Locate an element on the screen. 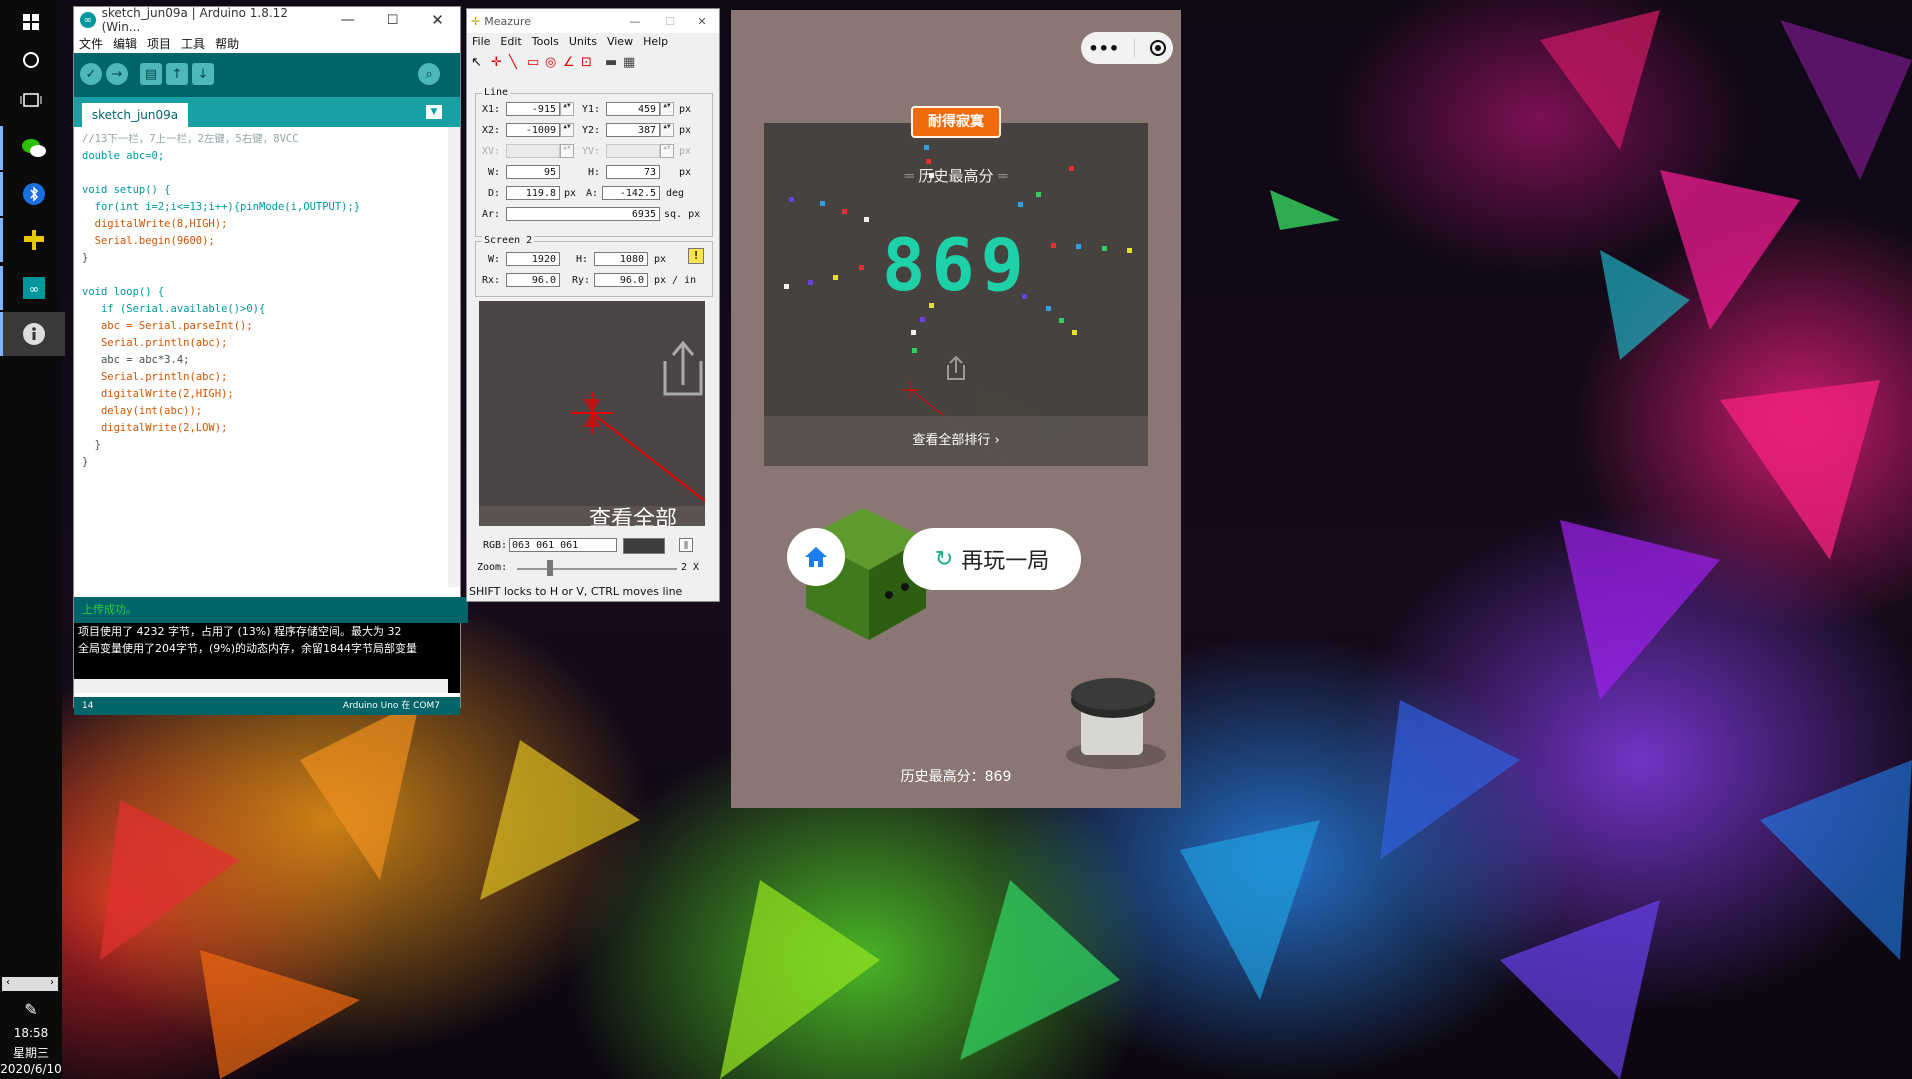 This screenshot has width=1912, height=1079. y2-spinner: ▲▼ is located at coordinates (667, 130).